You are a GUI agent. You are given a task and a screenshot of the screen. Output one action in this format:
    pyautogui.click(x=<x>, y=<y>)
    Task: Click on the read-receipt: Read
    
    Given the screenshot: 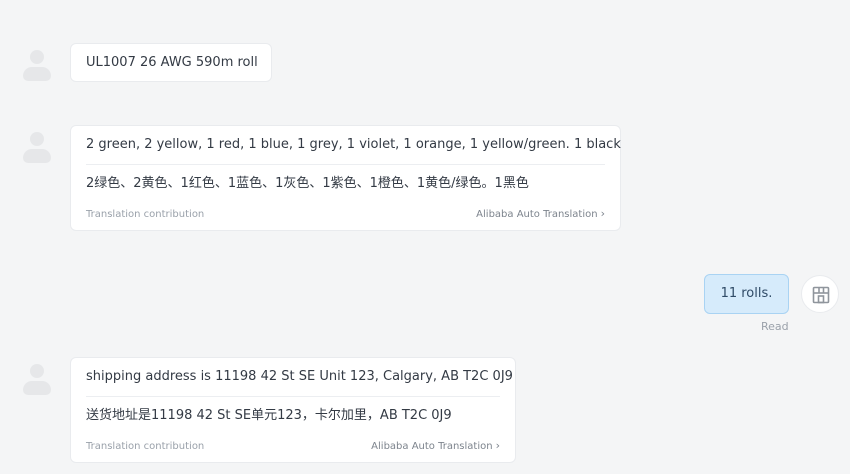 What is the action you would take?
    pyautogui.click(x=775, y=326)
    